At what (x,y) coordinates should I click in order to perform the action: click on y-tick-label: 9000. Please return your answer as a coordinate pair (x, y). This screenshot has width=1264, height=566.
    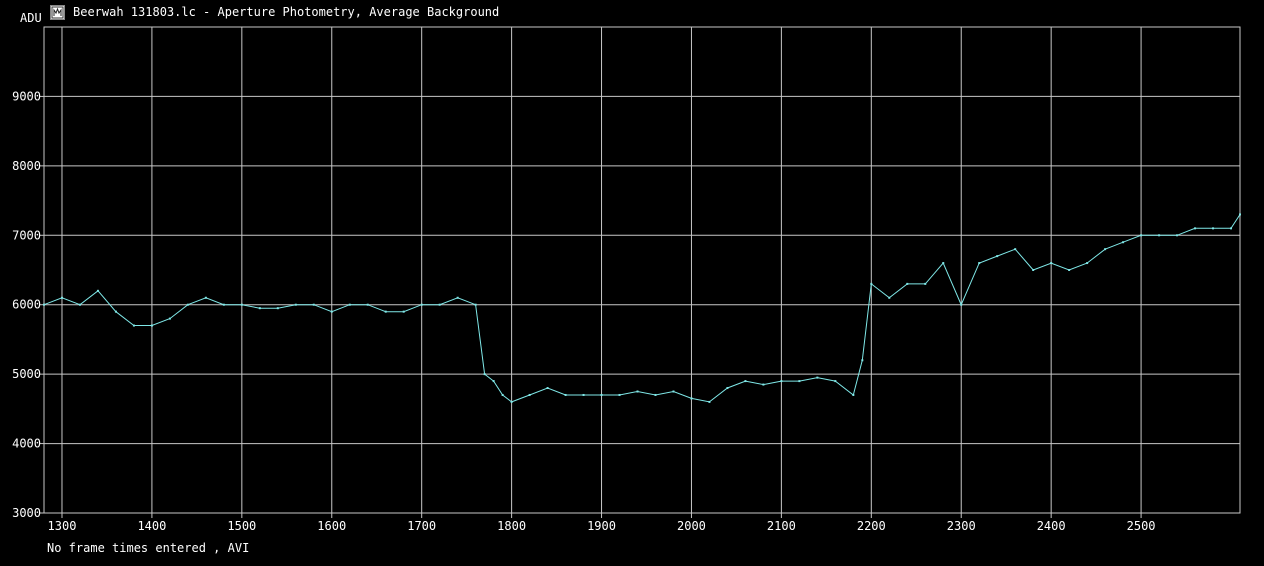
    Looking at the image, I should click on (26, 96).